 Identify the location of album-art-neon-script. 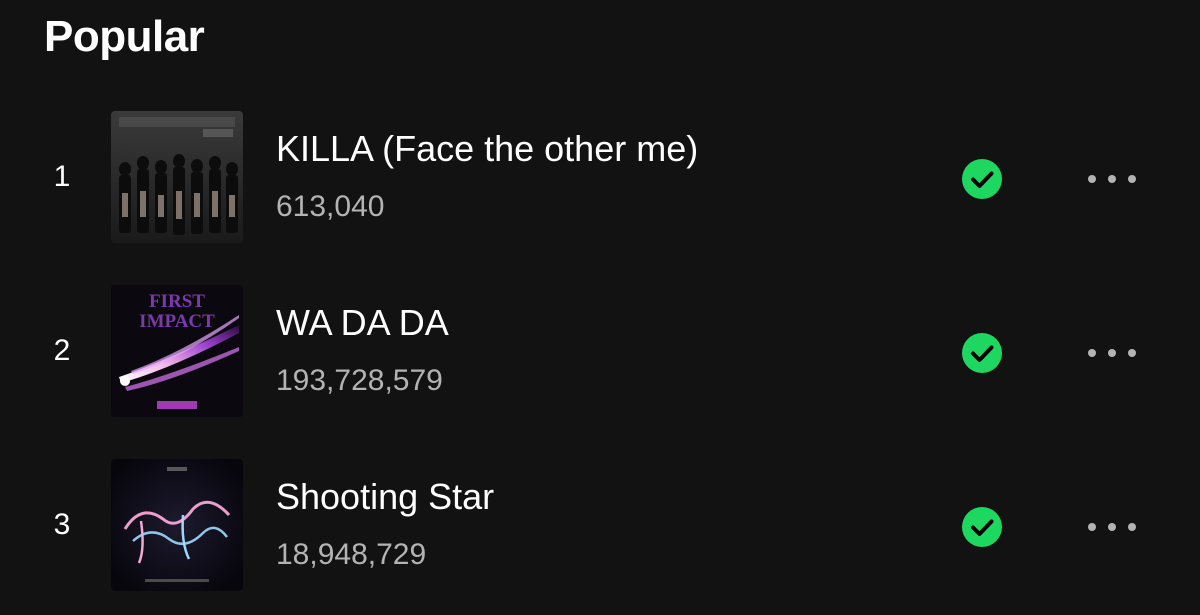
(177, 525).